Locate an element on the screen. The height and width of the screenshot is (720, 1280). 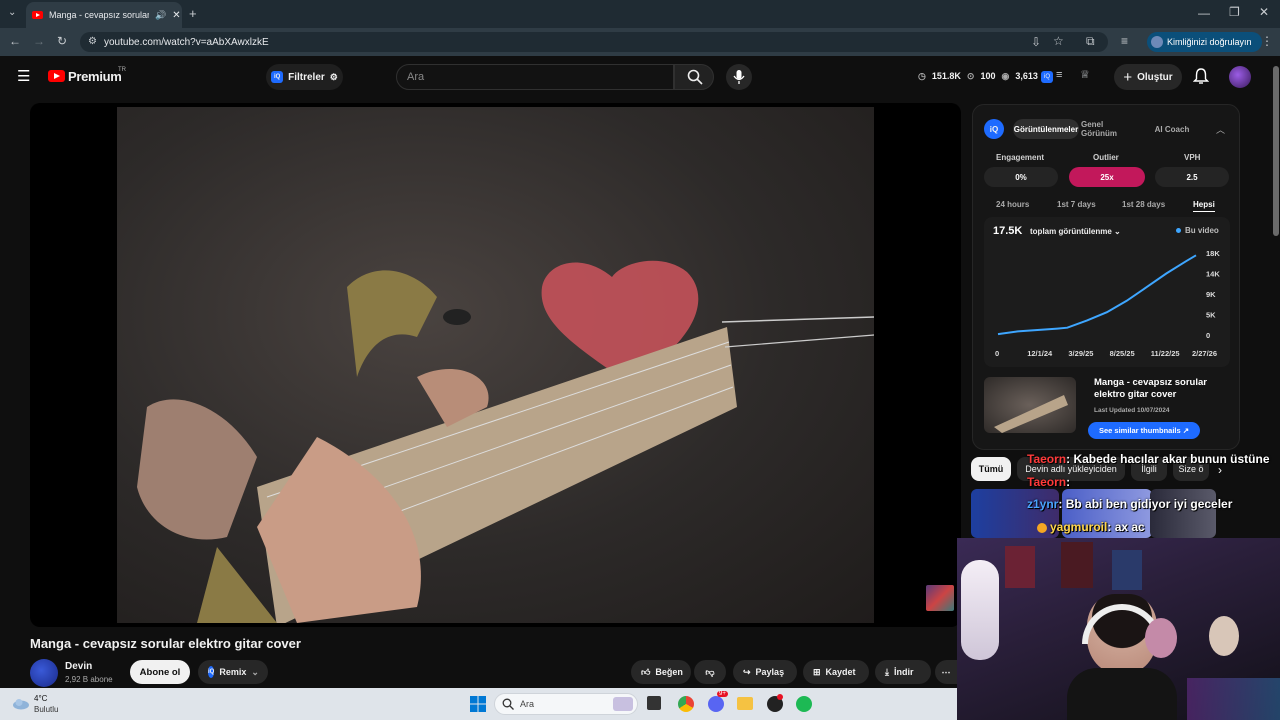
dislike-button: 👎︎ is located at coordinates (710, 672).